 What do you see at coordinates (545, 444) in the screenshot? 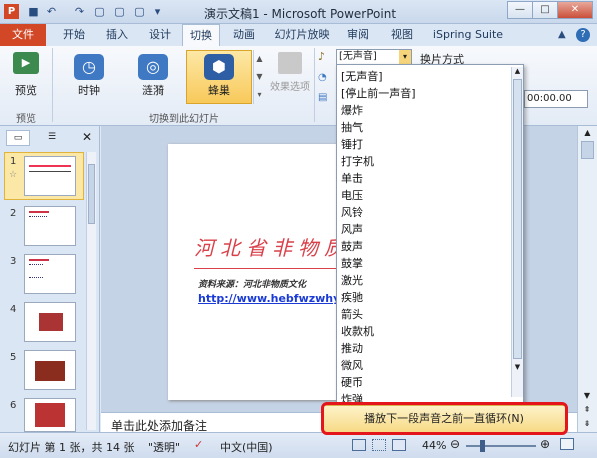
I see `zoom-in-icon: ⊕` at bounding box center [545, 444].